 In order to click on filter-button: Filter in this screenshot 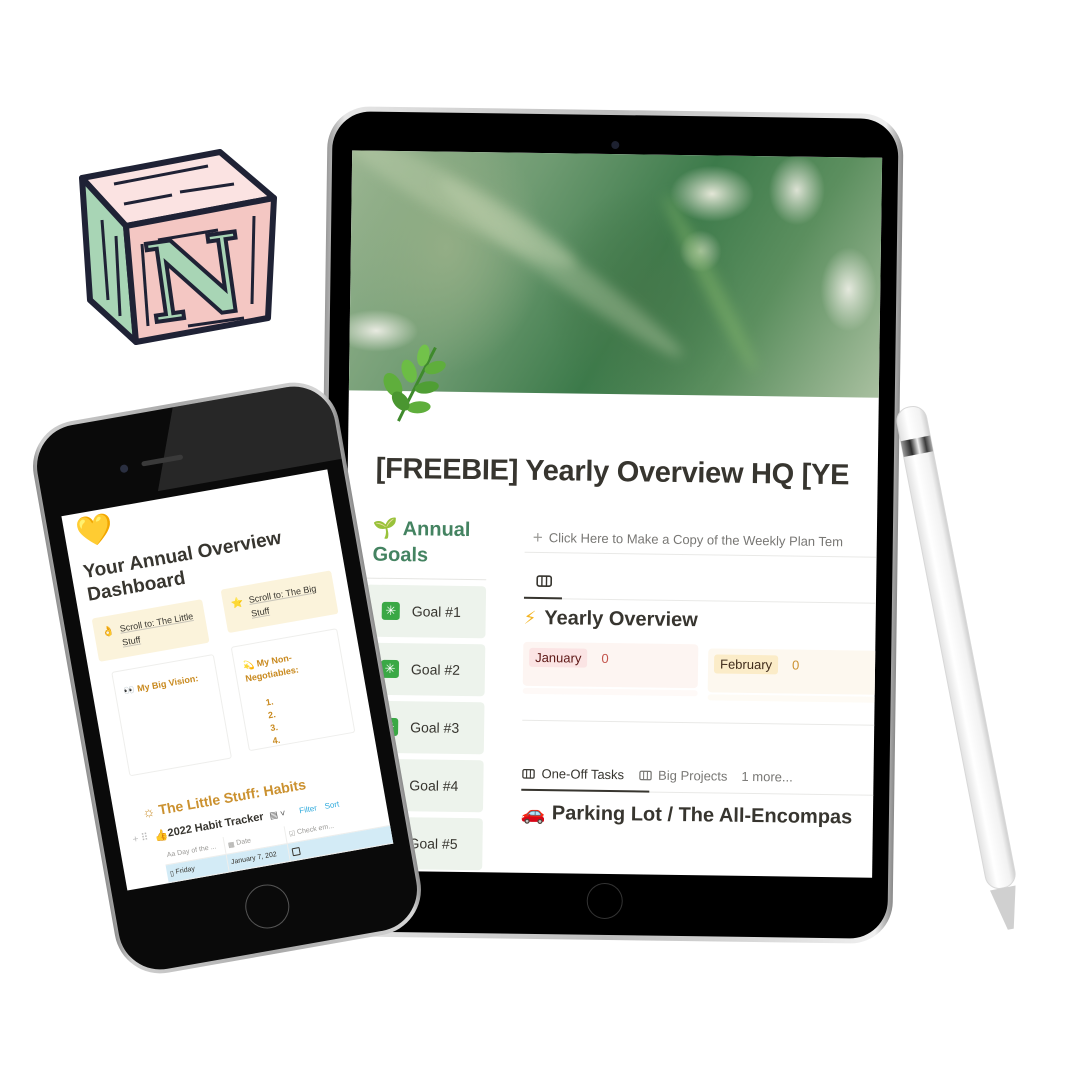, I will do `click(307, 809)`.